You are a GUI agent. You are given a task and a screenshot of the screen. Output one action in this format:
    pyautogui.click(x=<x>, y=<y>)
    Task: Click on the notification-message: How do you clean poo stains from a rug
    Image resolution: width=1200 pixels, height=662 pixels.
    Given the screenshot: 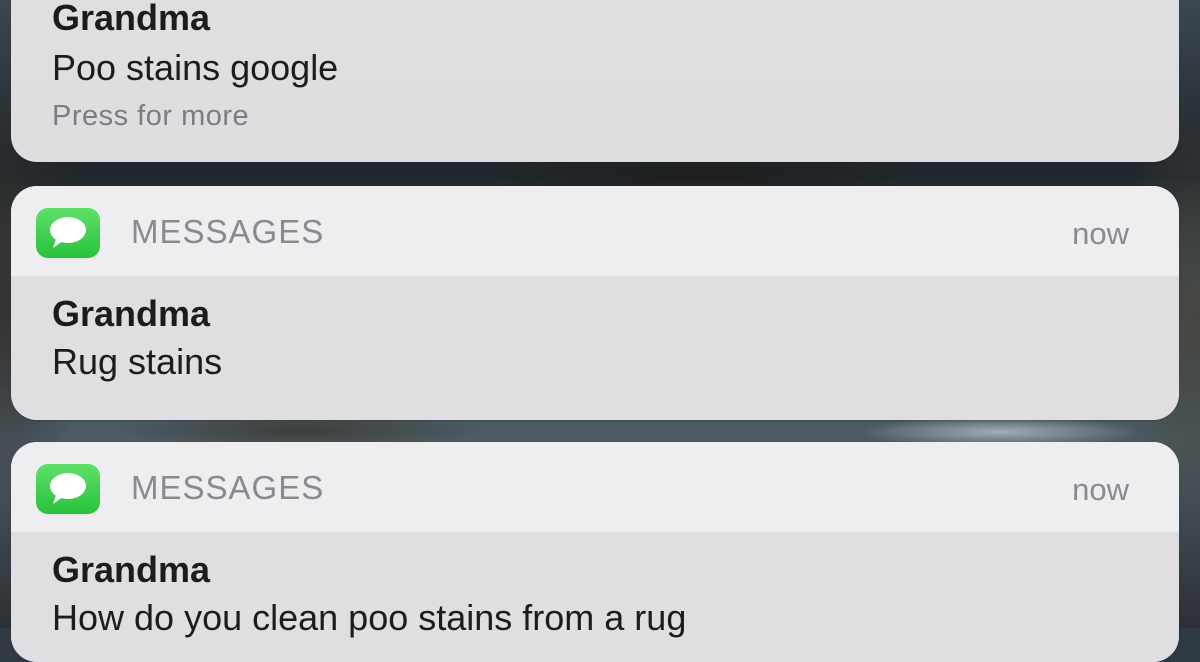 What is the action you would take?
    pyautogui.click(x=369, y=617)
    